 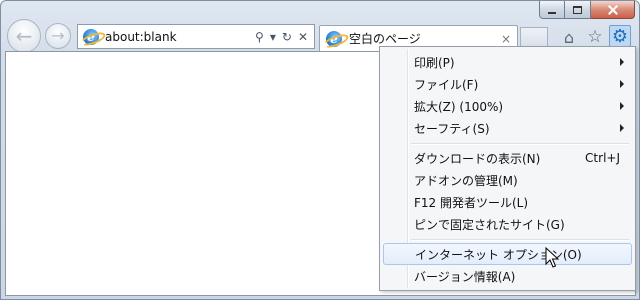 What do you see at coordinates (507, 84) in the screenshot?
I see `menu-item-file: ファイル(F)` at bounding box center [507, 84].